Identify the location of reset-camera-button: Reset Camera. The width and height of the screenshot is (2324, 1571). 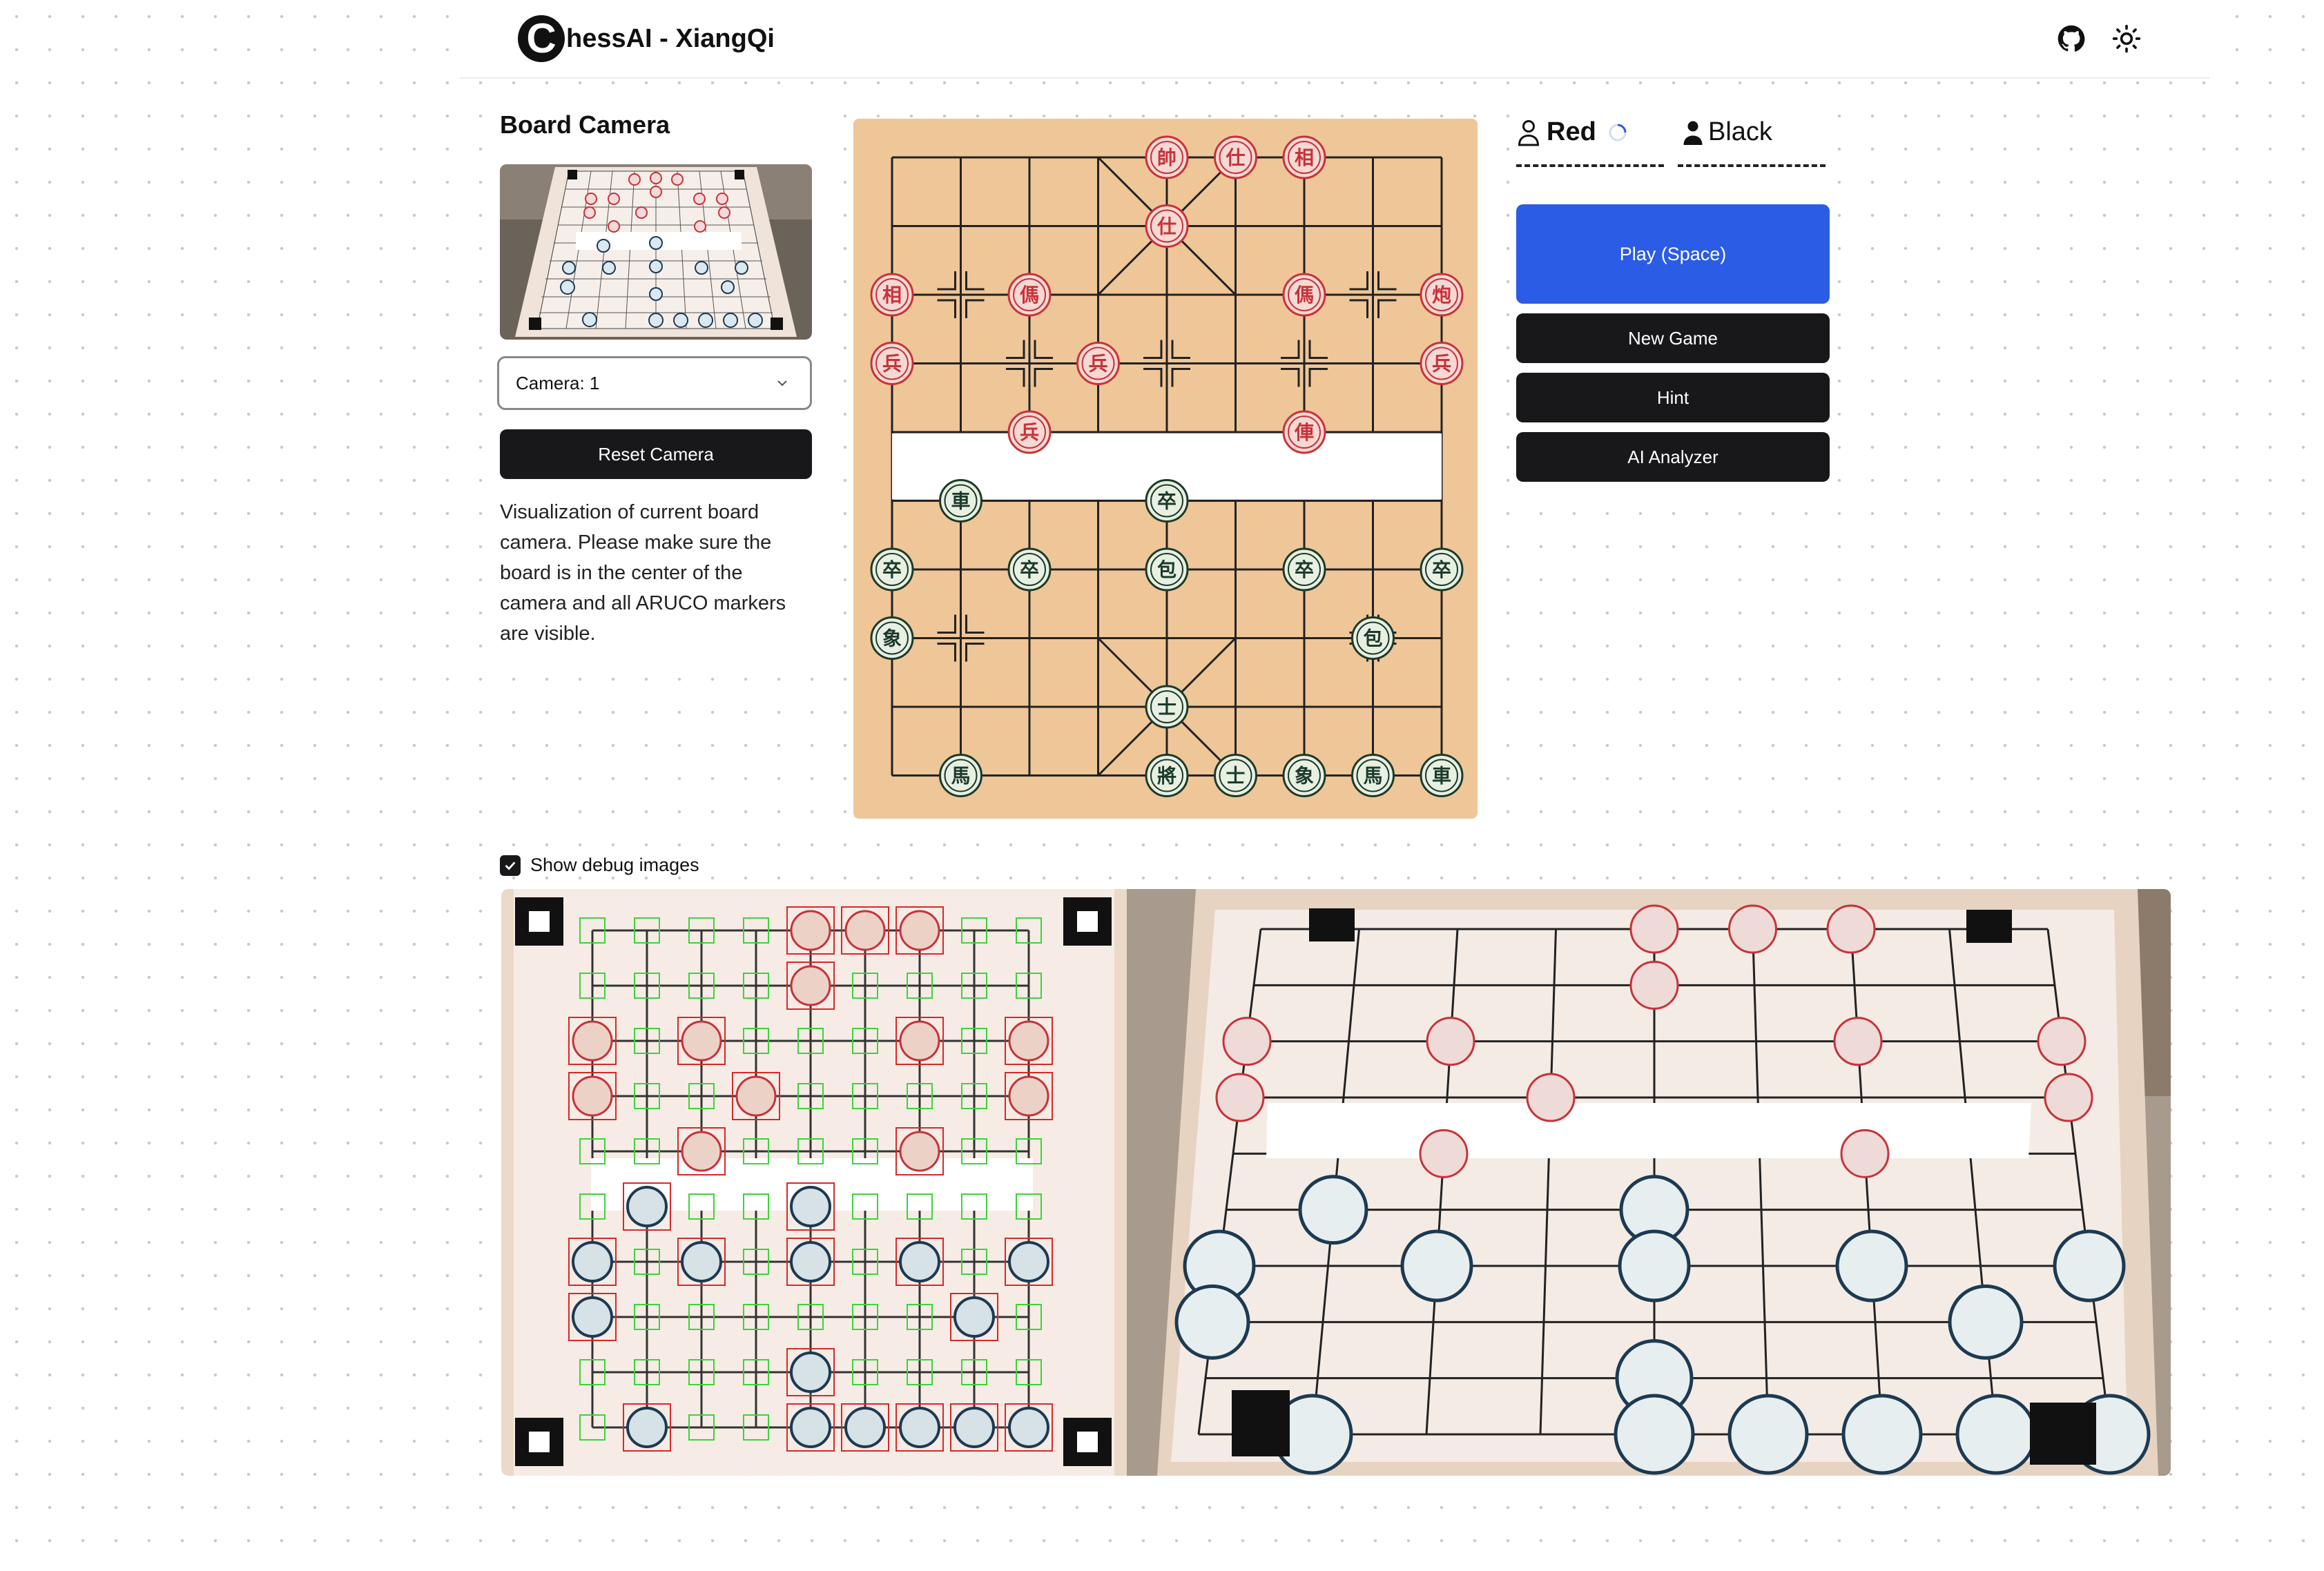
(656, 454).